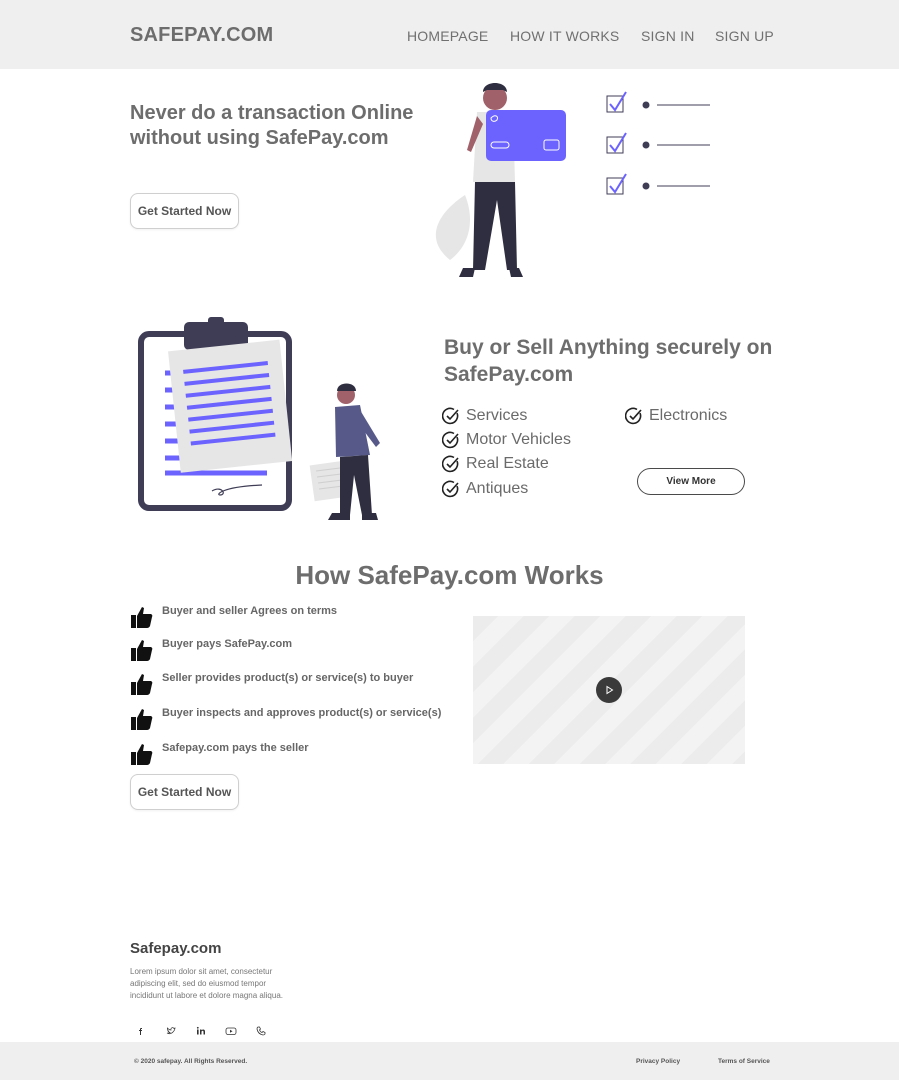  I want to click on video-player, so click(609, 690).